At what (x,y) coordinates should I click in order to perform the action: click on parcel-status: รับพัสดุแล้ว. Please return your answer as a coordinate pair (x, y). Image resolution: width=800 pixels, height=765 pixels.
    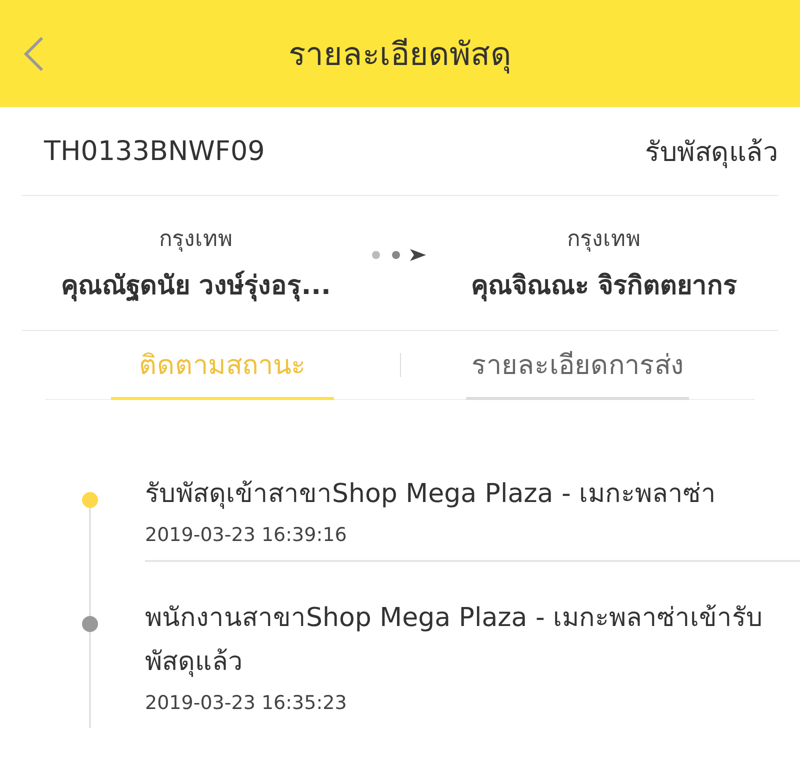
    Looking at the image, I should click on (711, 153).